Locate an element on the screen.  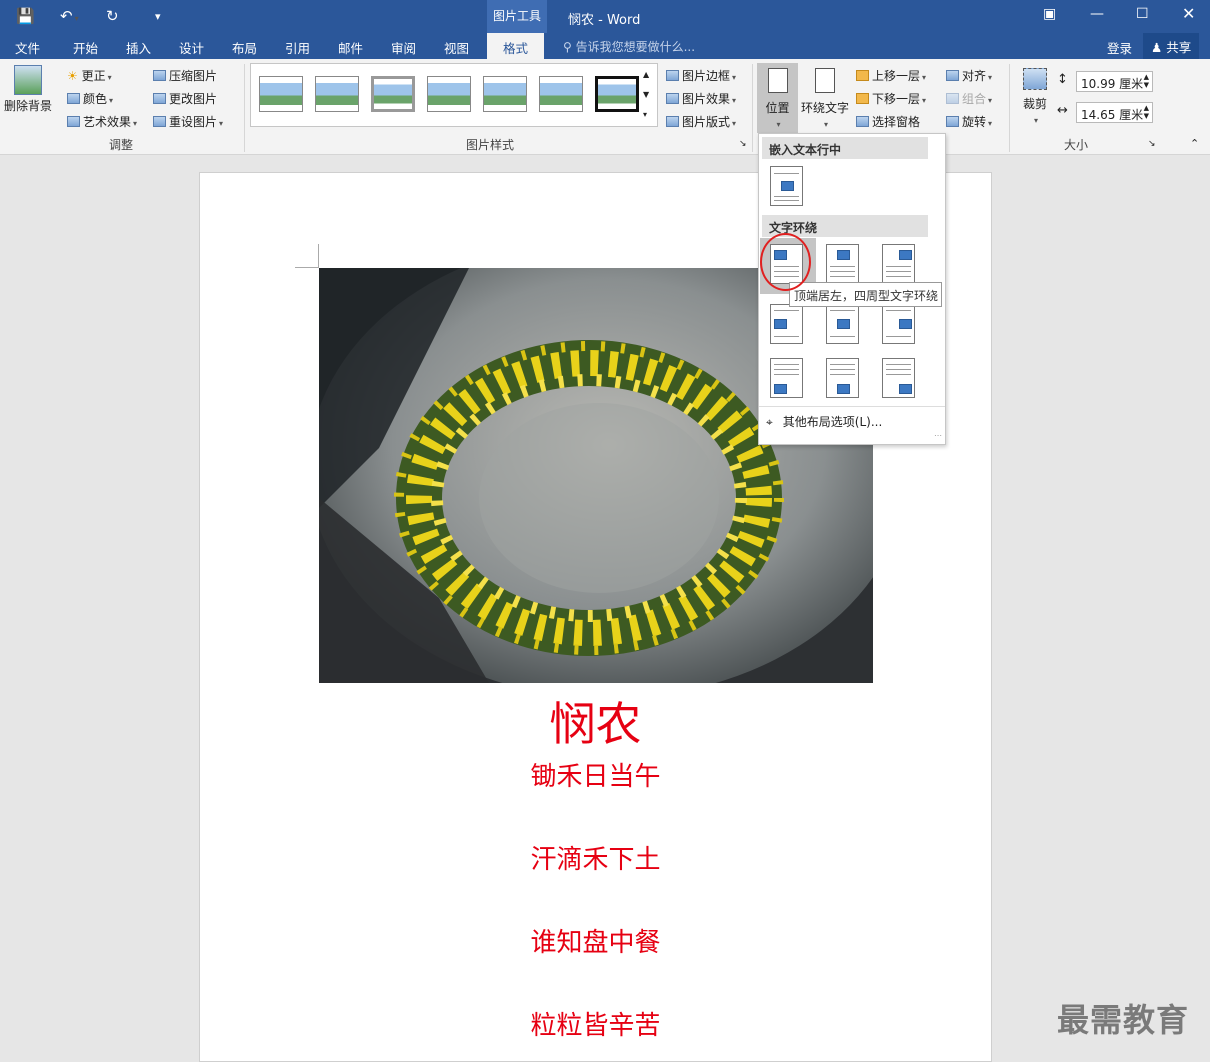
redo-icon: ↻ is located at coordinates (112, 16).